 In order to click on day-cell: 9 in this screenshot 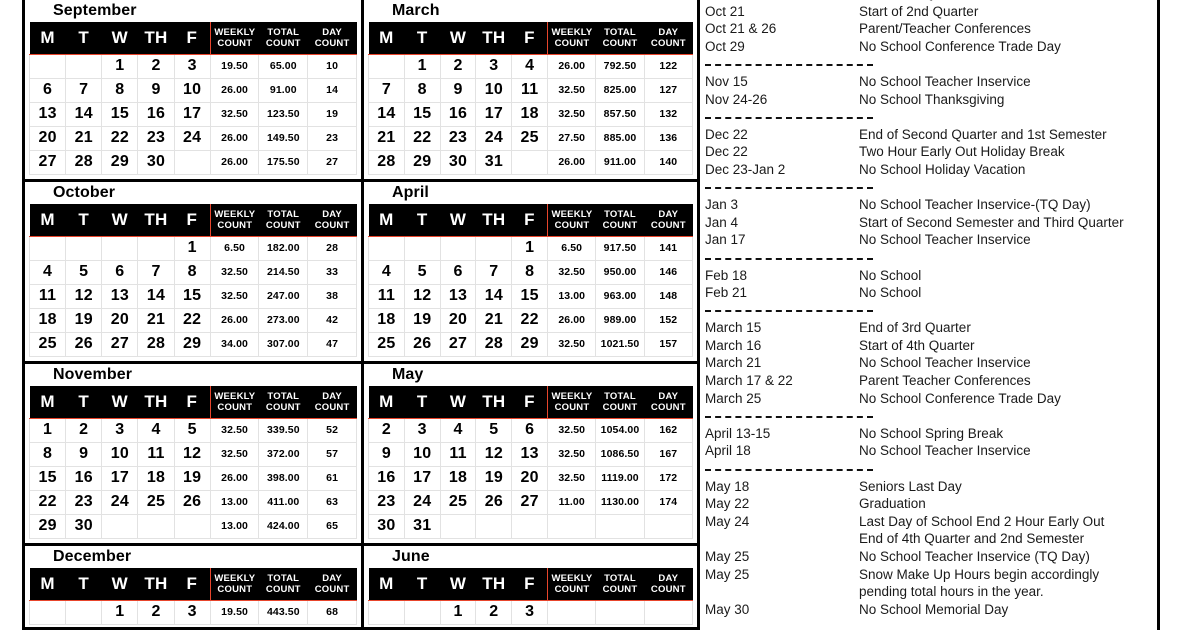, I will do `click(458, 90)`.